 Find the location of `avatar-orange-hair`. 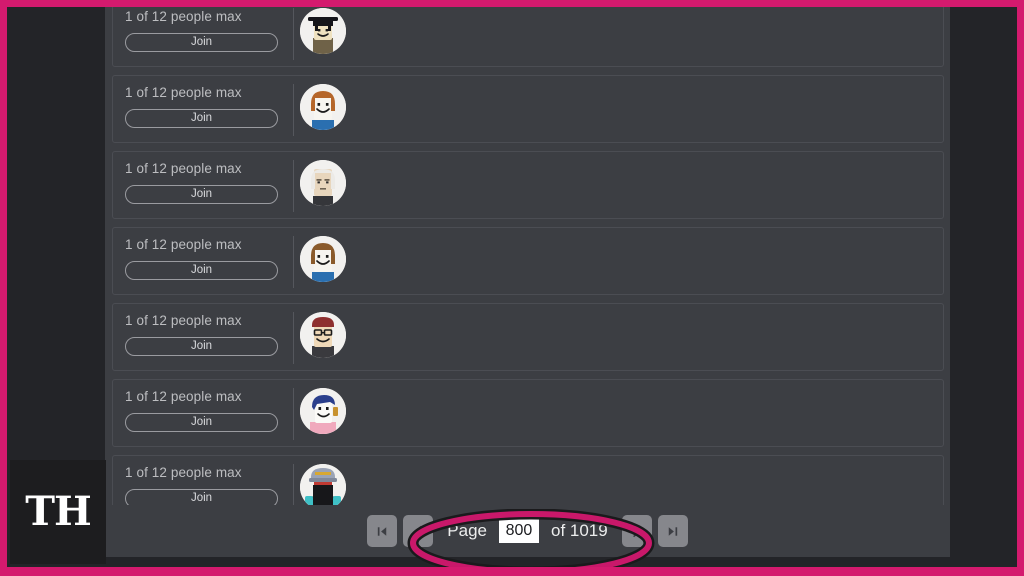

avatar-orange-hair is located at coordinates (323, 107).